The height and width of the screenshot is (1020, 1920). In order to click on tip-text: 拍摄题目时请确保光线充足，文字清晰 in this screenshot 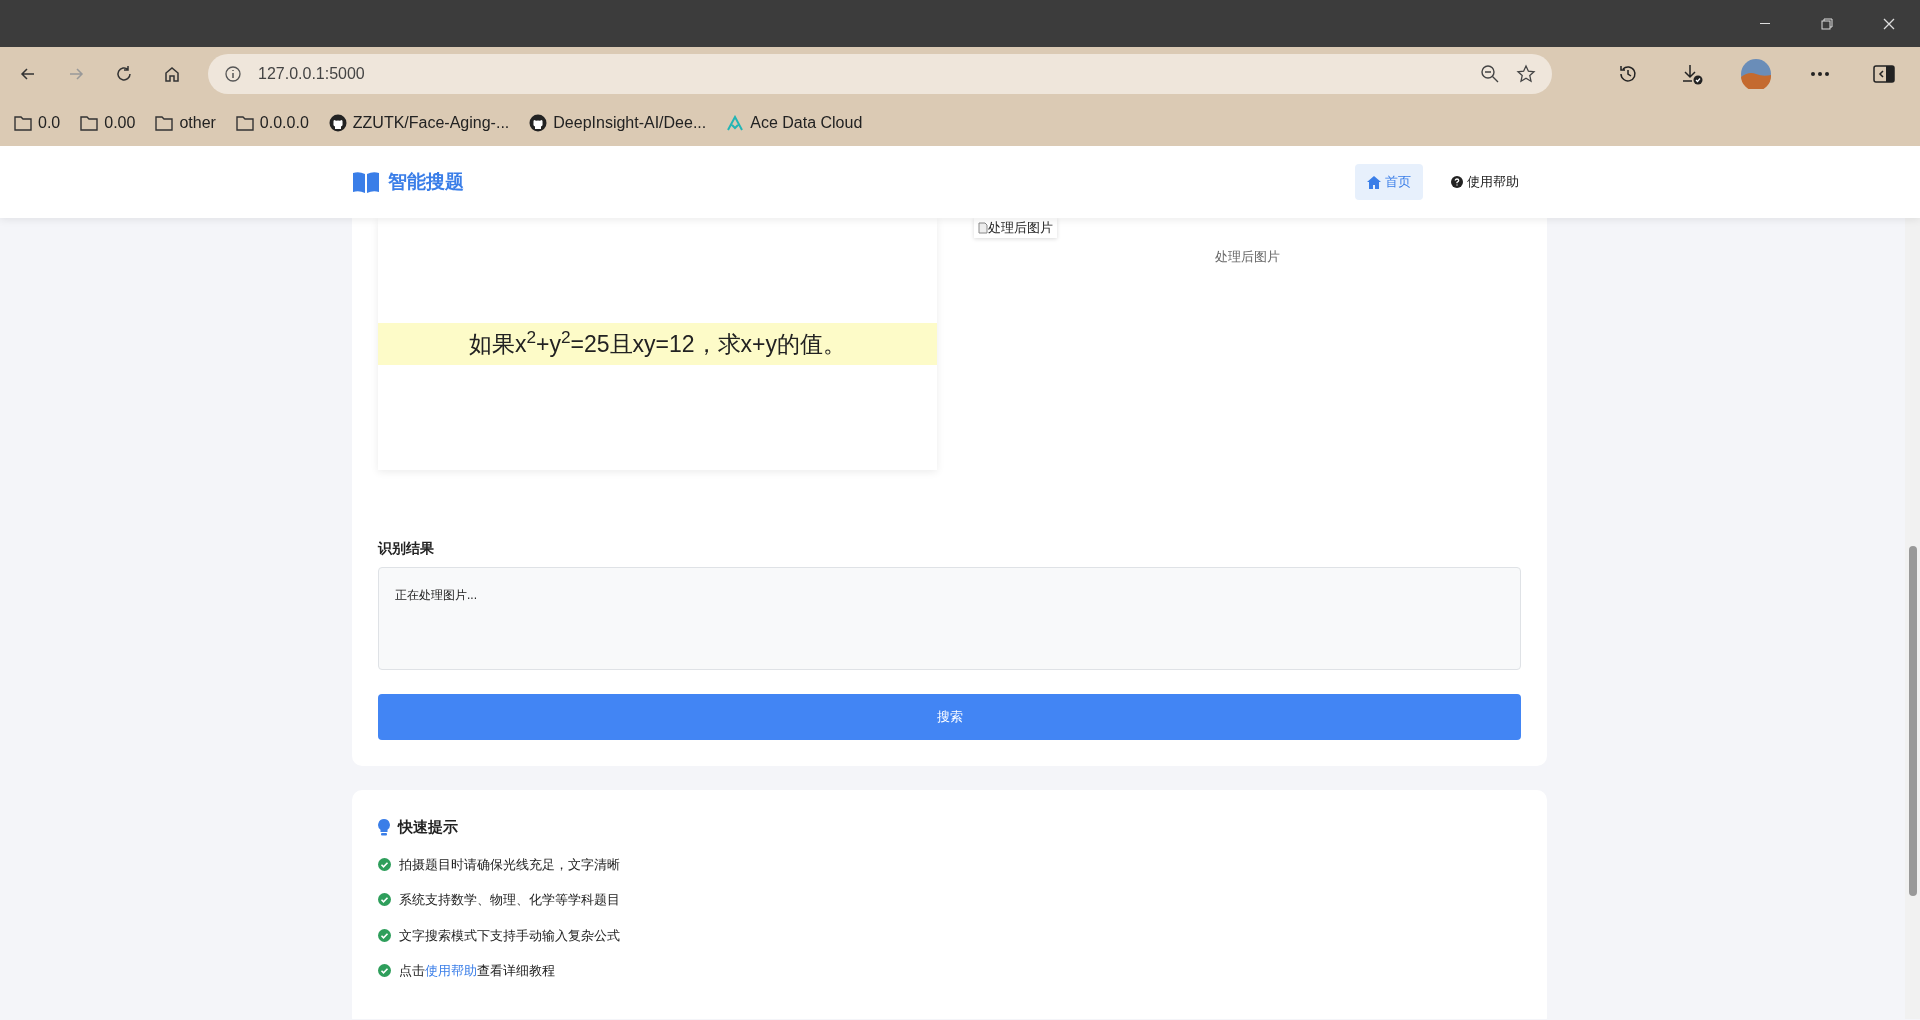, I will do `click(509, 864)`.